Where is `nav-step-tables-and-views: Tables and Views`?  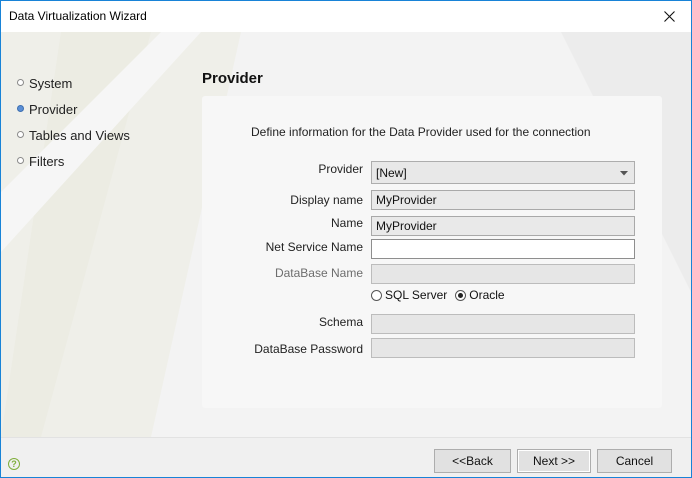
nav-step-tables-and-views: Tables and Views is located at coordinates (73, 135).